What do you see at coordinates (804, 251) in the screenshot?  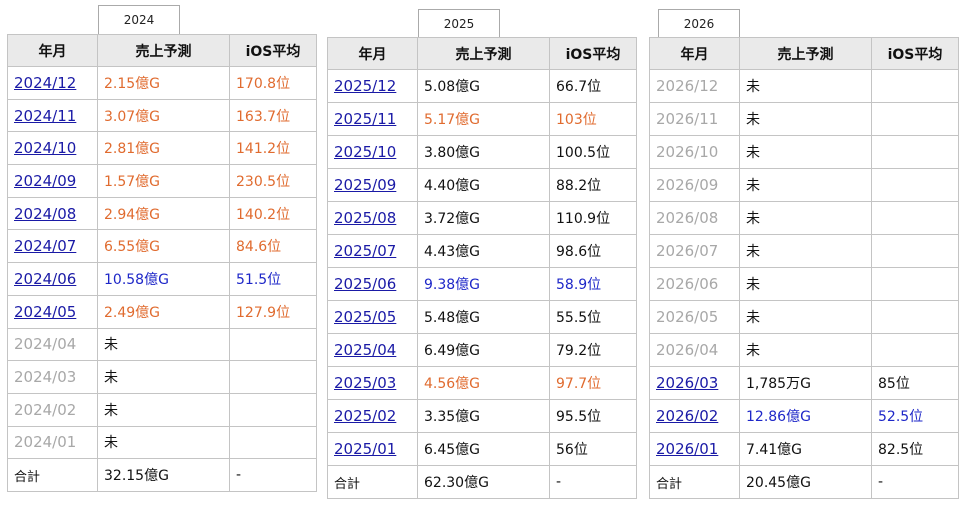 I see `table-row: 2026/07 未` at bounding box center [804, 251].